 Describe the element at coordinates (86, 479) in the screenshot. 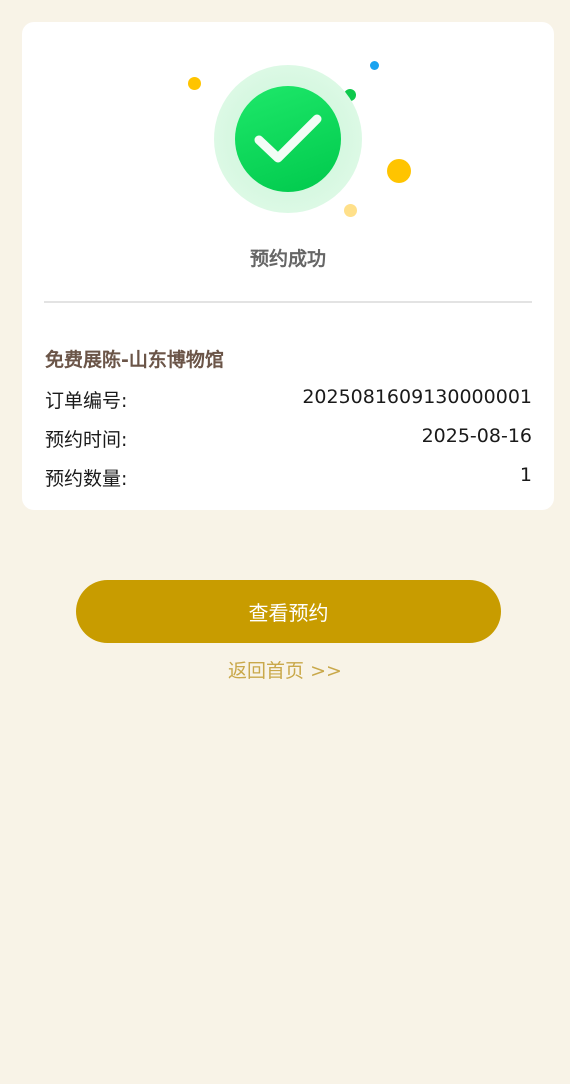

I see `reservation-count-label: 预约数量:` at that location.